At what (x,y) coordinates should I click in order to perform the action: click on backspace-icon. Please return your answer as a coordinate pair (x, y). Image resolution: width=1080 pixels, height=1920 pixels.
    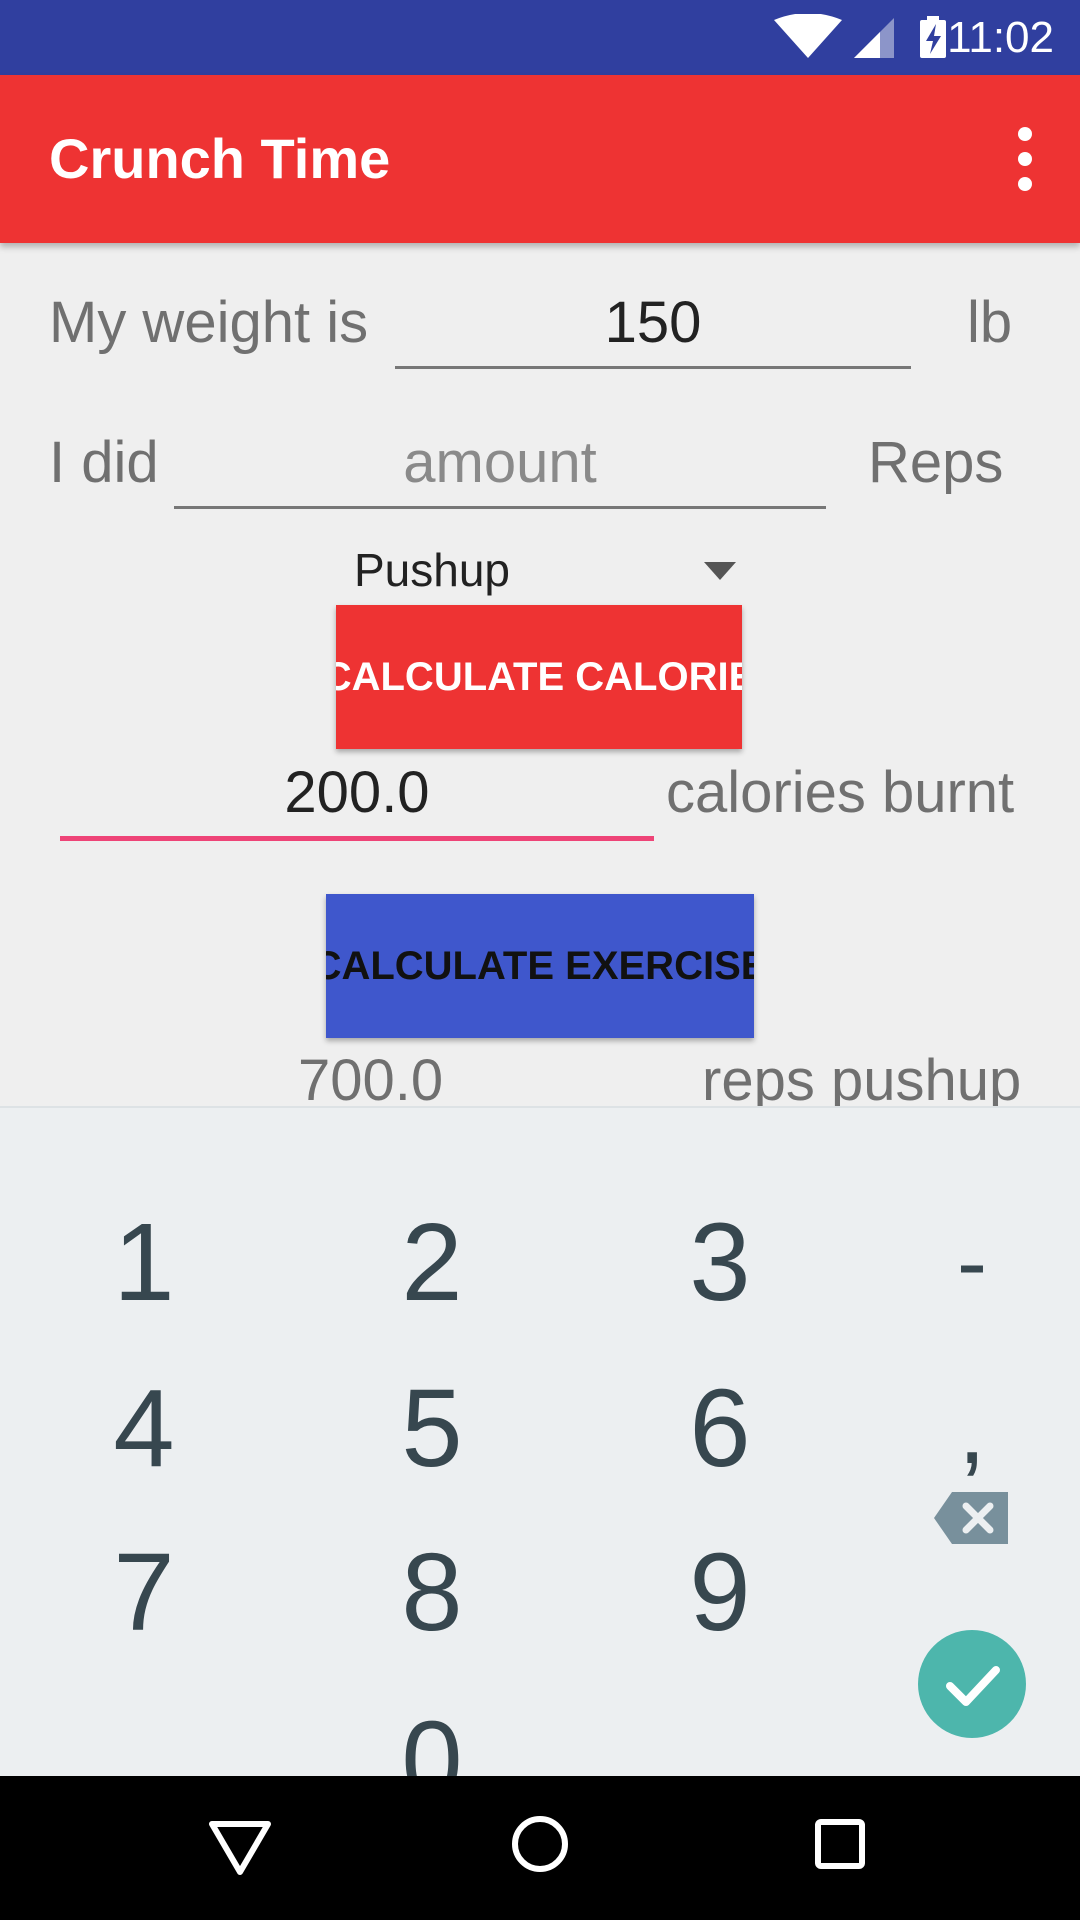
    Looking at the image, I should click on (972, 1518).